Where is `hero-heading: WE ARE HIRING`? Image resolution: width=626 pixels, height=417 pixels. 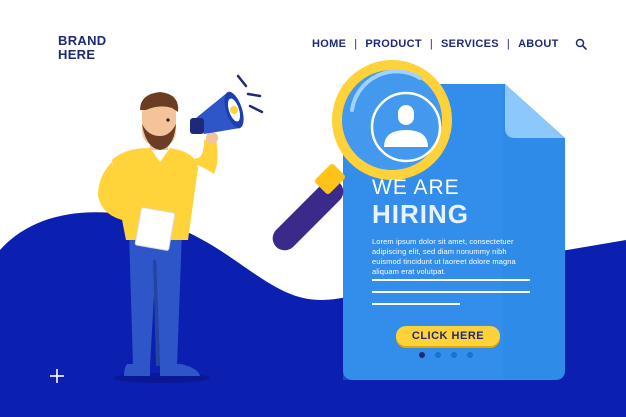 hero-heading: WE ARE HIRING is located at coordinates (420, 203).